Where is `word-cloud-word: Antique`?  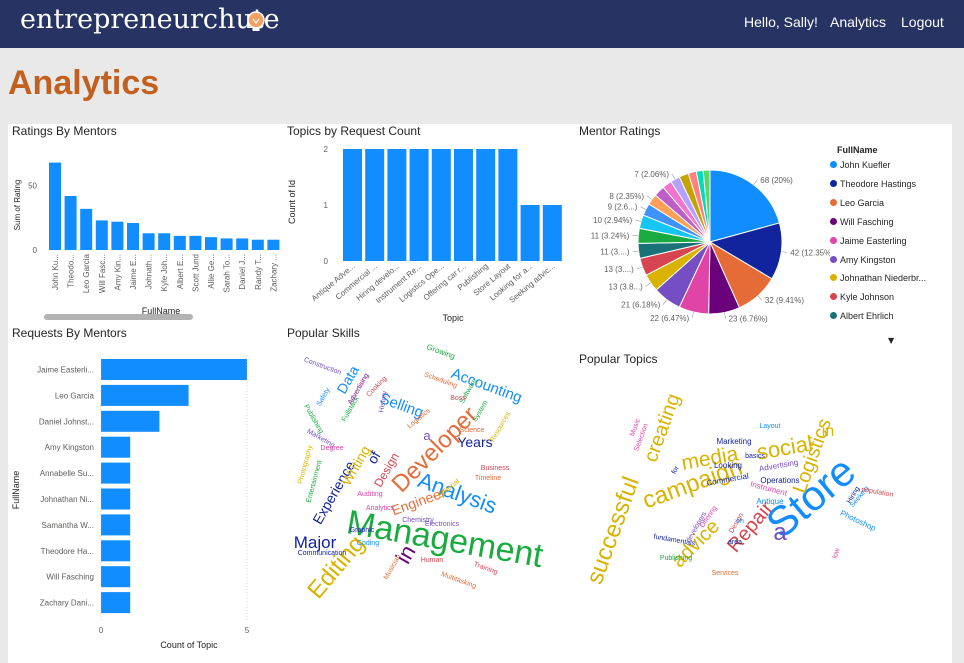 word-cloud-word: Antique is located at coordinates (770, 501).